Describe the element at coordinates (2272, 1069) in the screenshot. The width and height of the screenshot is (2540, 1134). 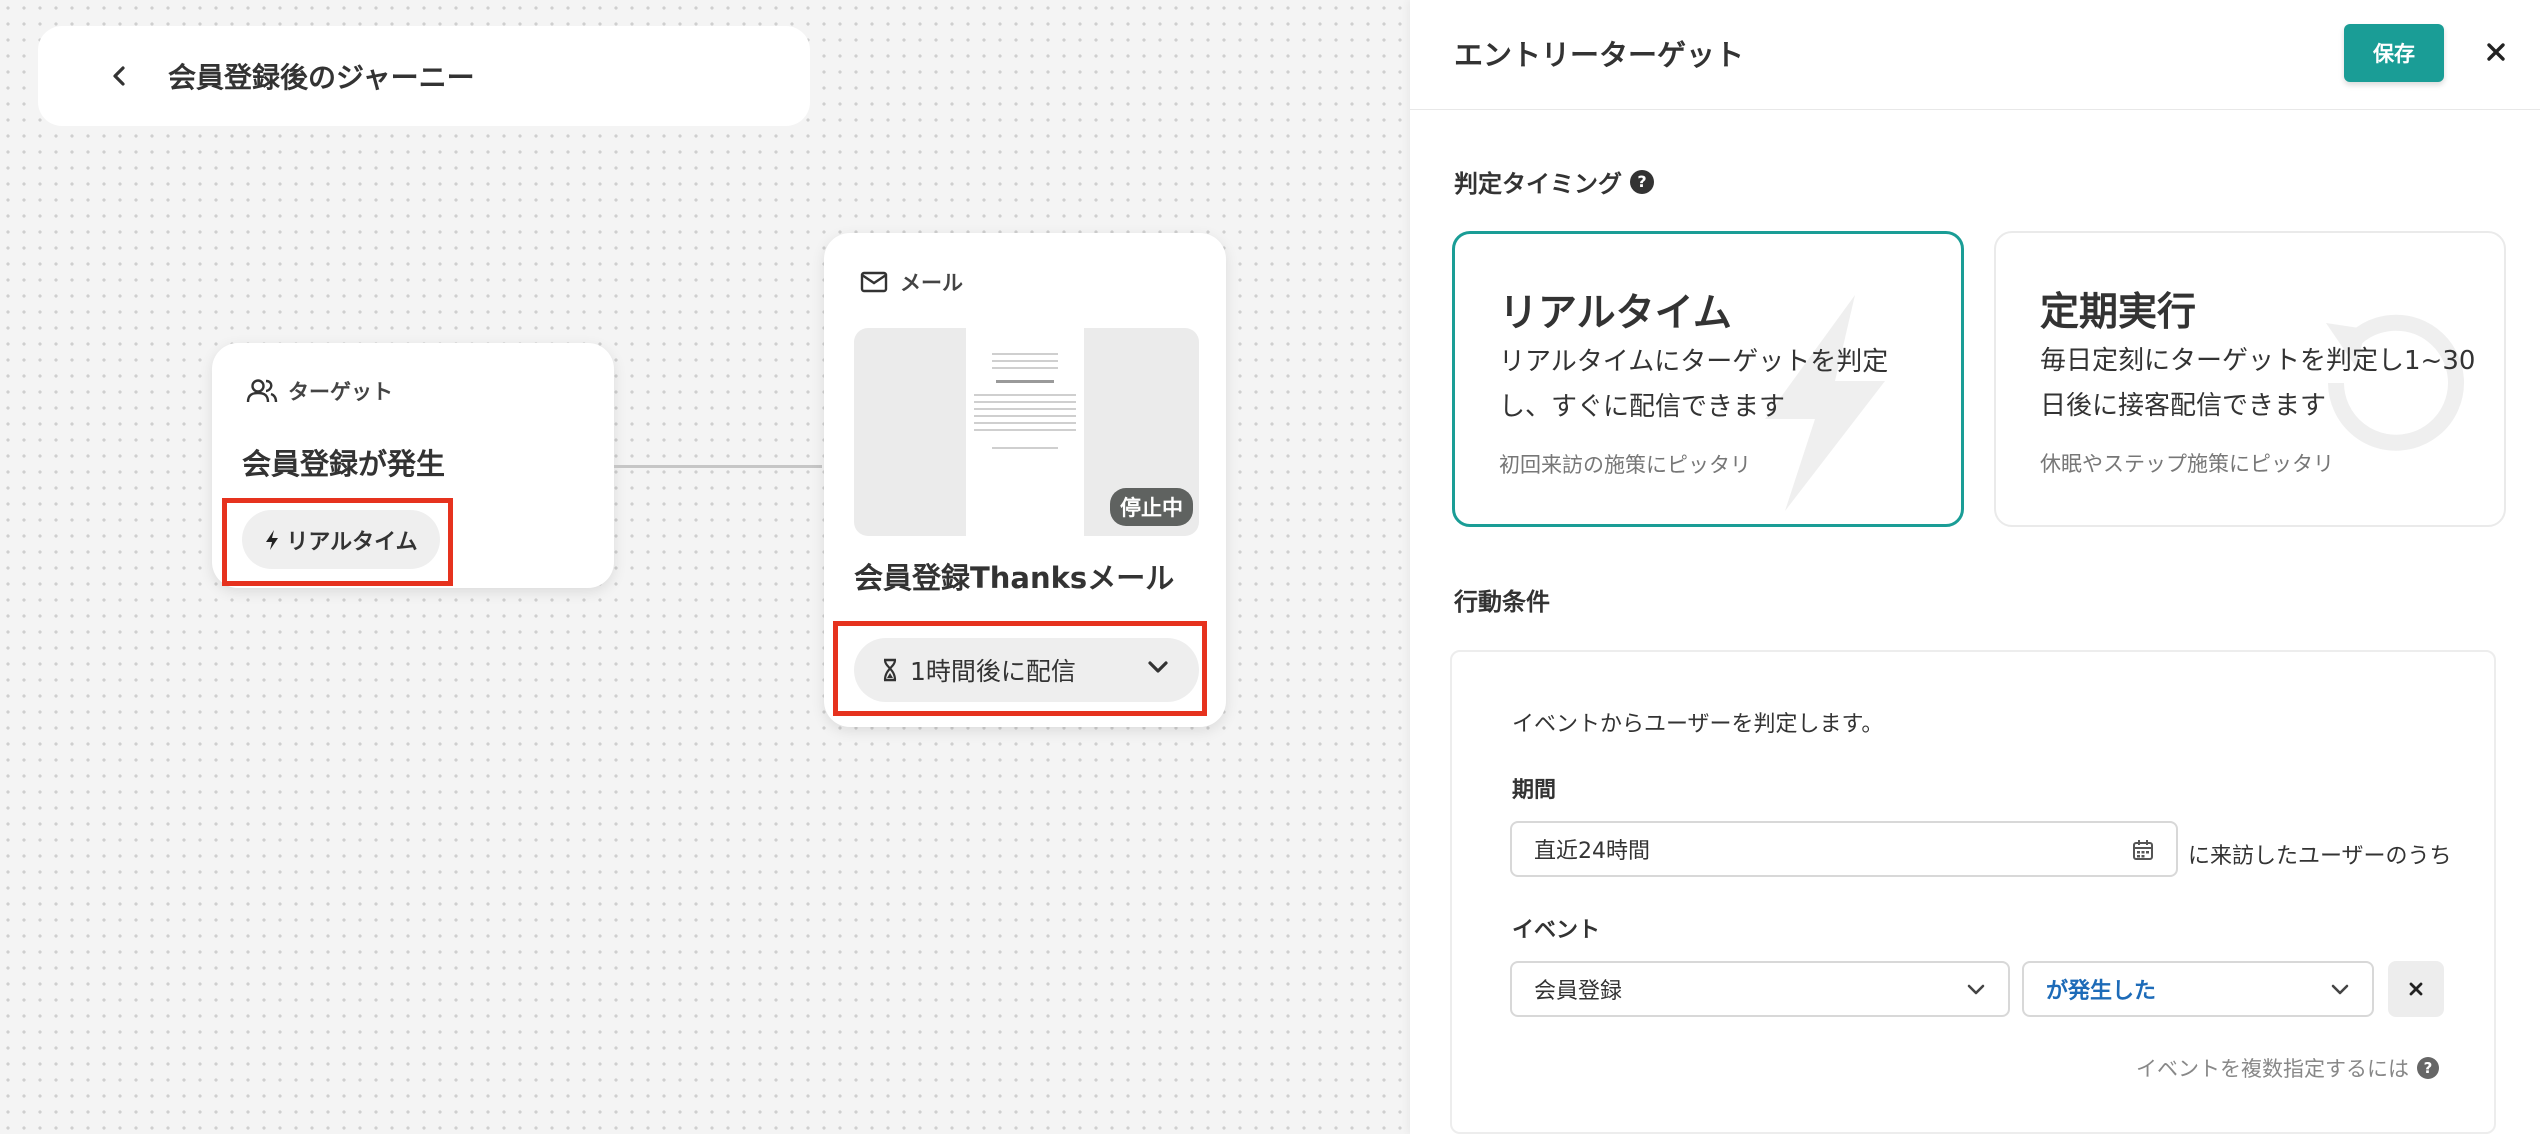
I see `multiple-events-help-text: イベントを複数指定するには` at that location.